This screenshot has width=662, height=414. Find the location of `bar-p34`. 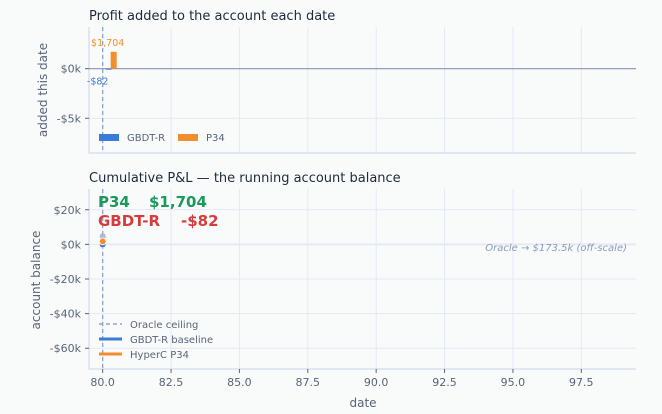

bar-p34 is located at coordinates (113, 60).